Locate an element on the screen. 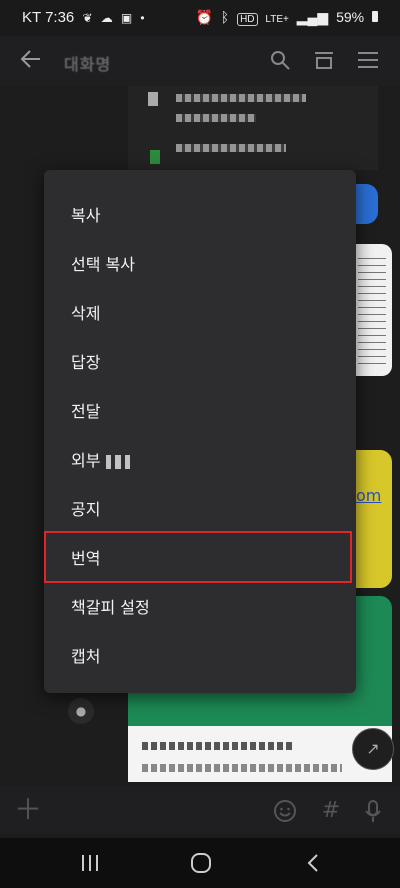 This screenshot has height=888, width=400. signal-icon: ▂▄▆ is located at coordinates (312, 17).